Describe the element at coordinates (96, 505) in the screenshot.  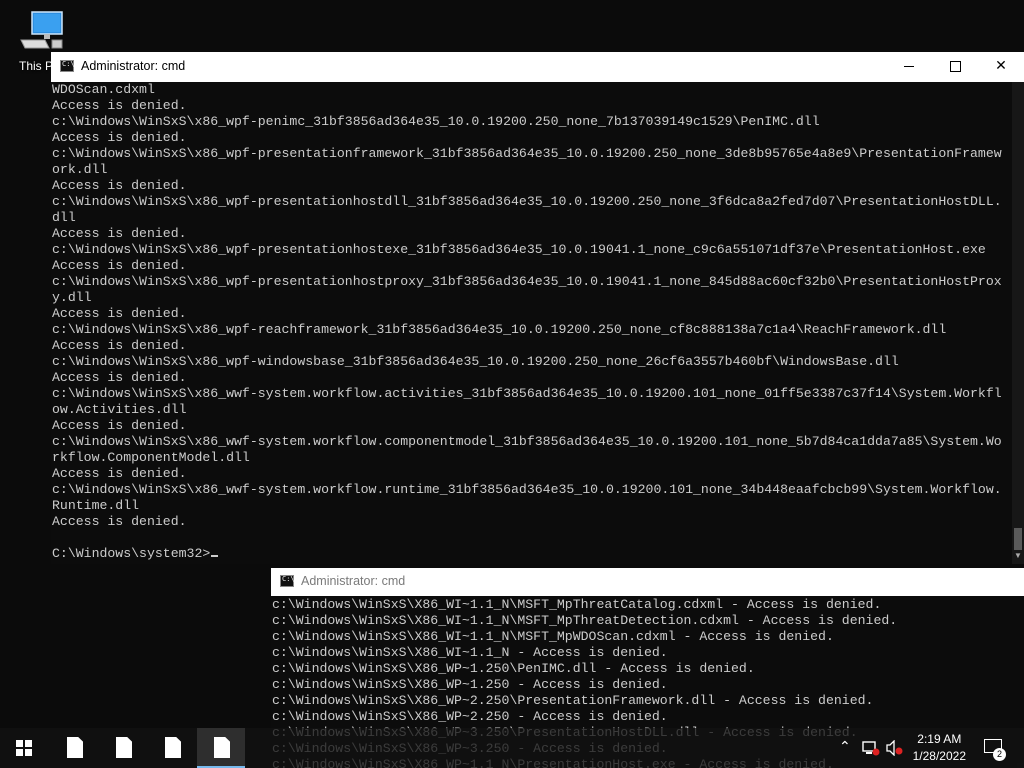
I see `console-line: Runtime.dll` at that location.